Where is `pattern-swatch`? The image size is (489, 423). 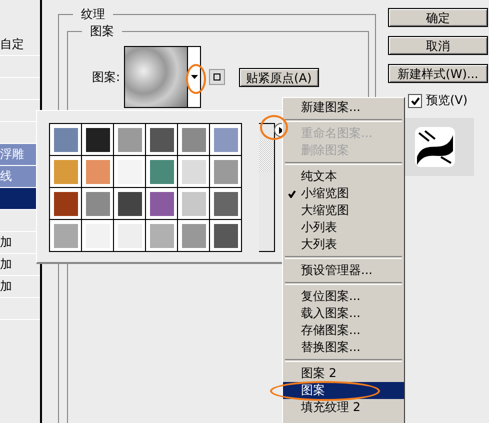 pattern-swatch is located at coordinates (156, 77).